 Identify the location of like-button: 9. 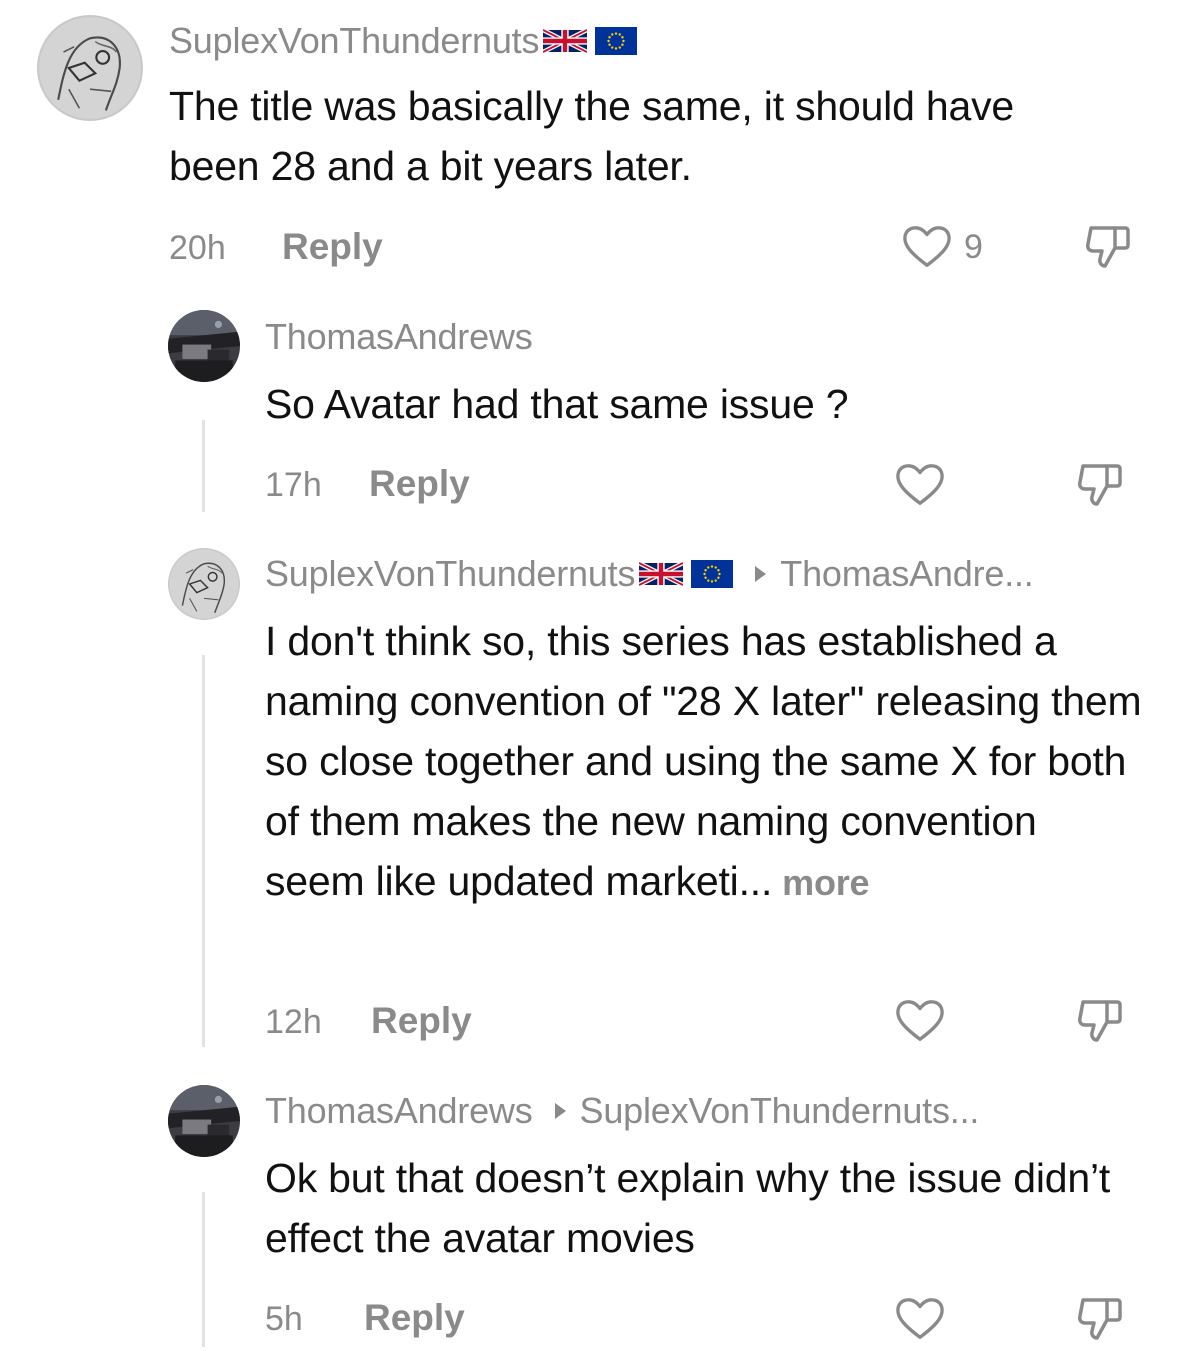
(942, 247).